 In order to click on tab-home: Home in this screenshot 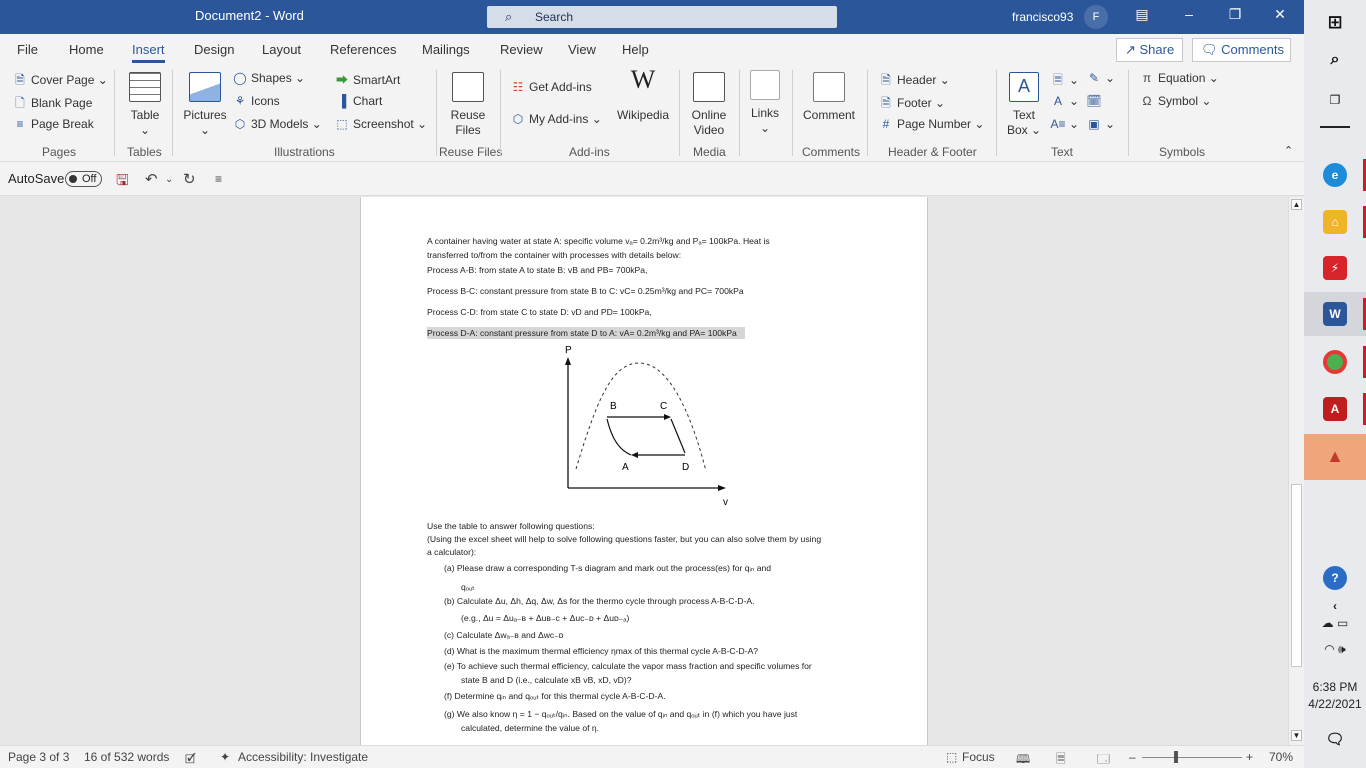, I will do `click(86, 49)`.